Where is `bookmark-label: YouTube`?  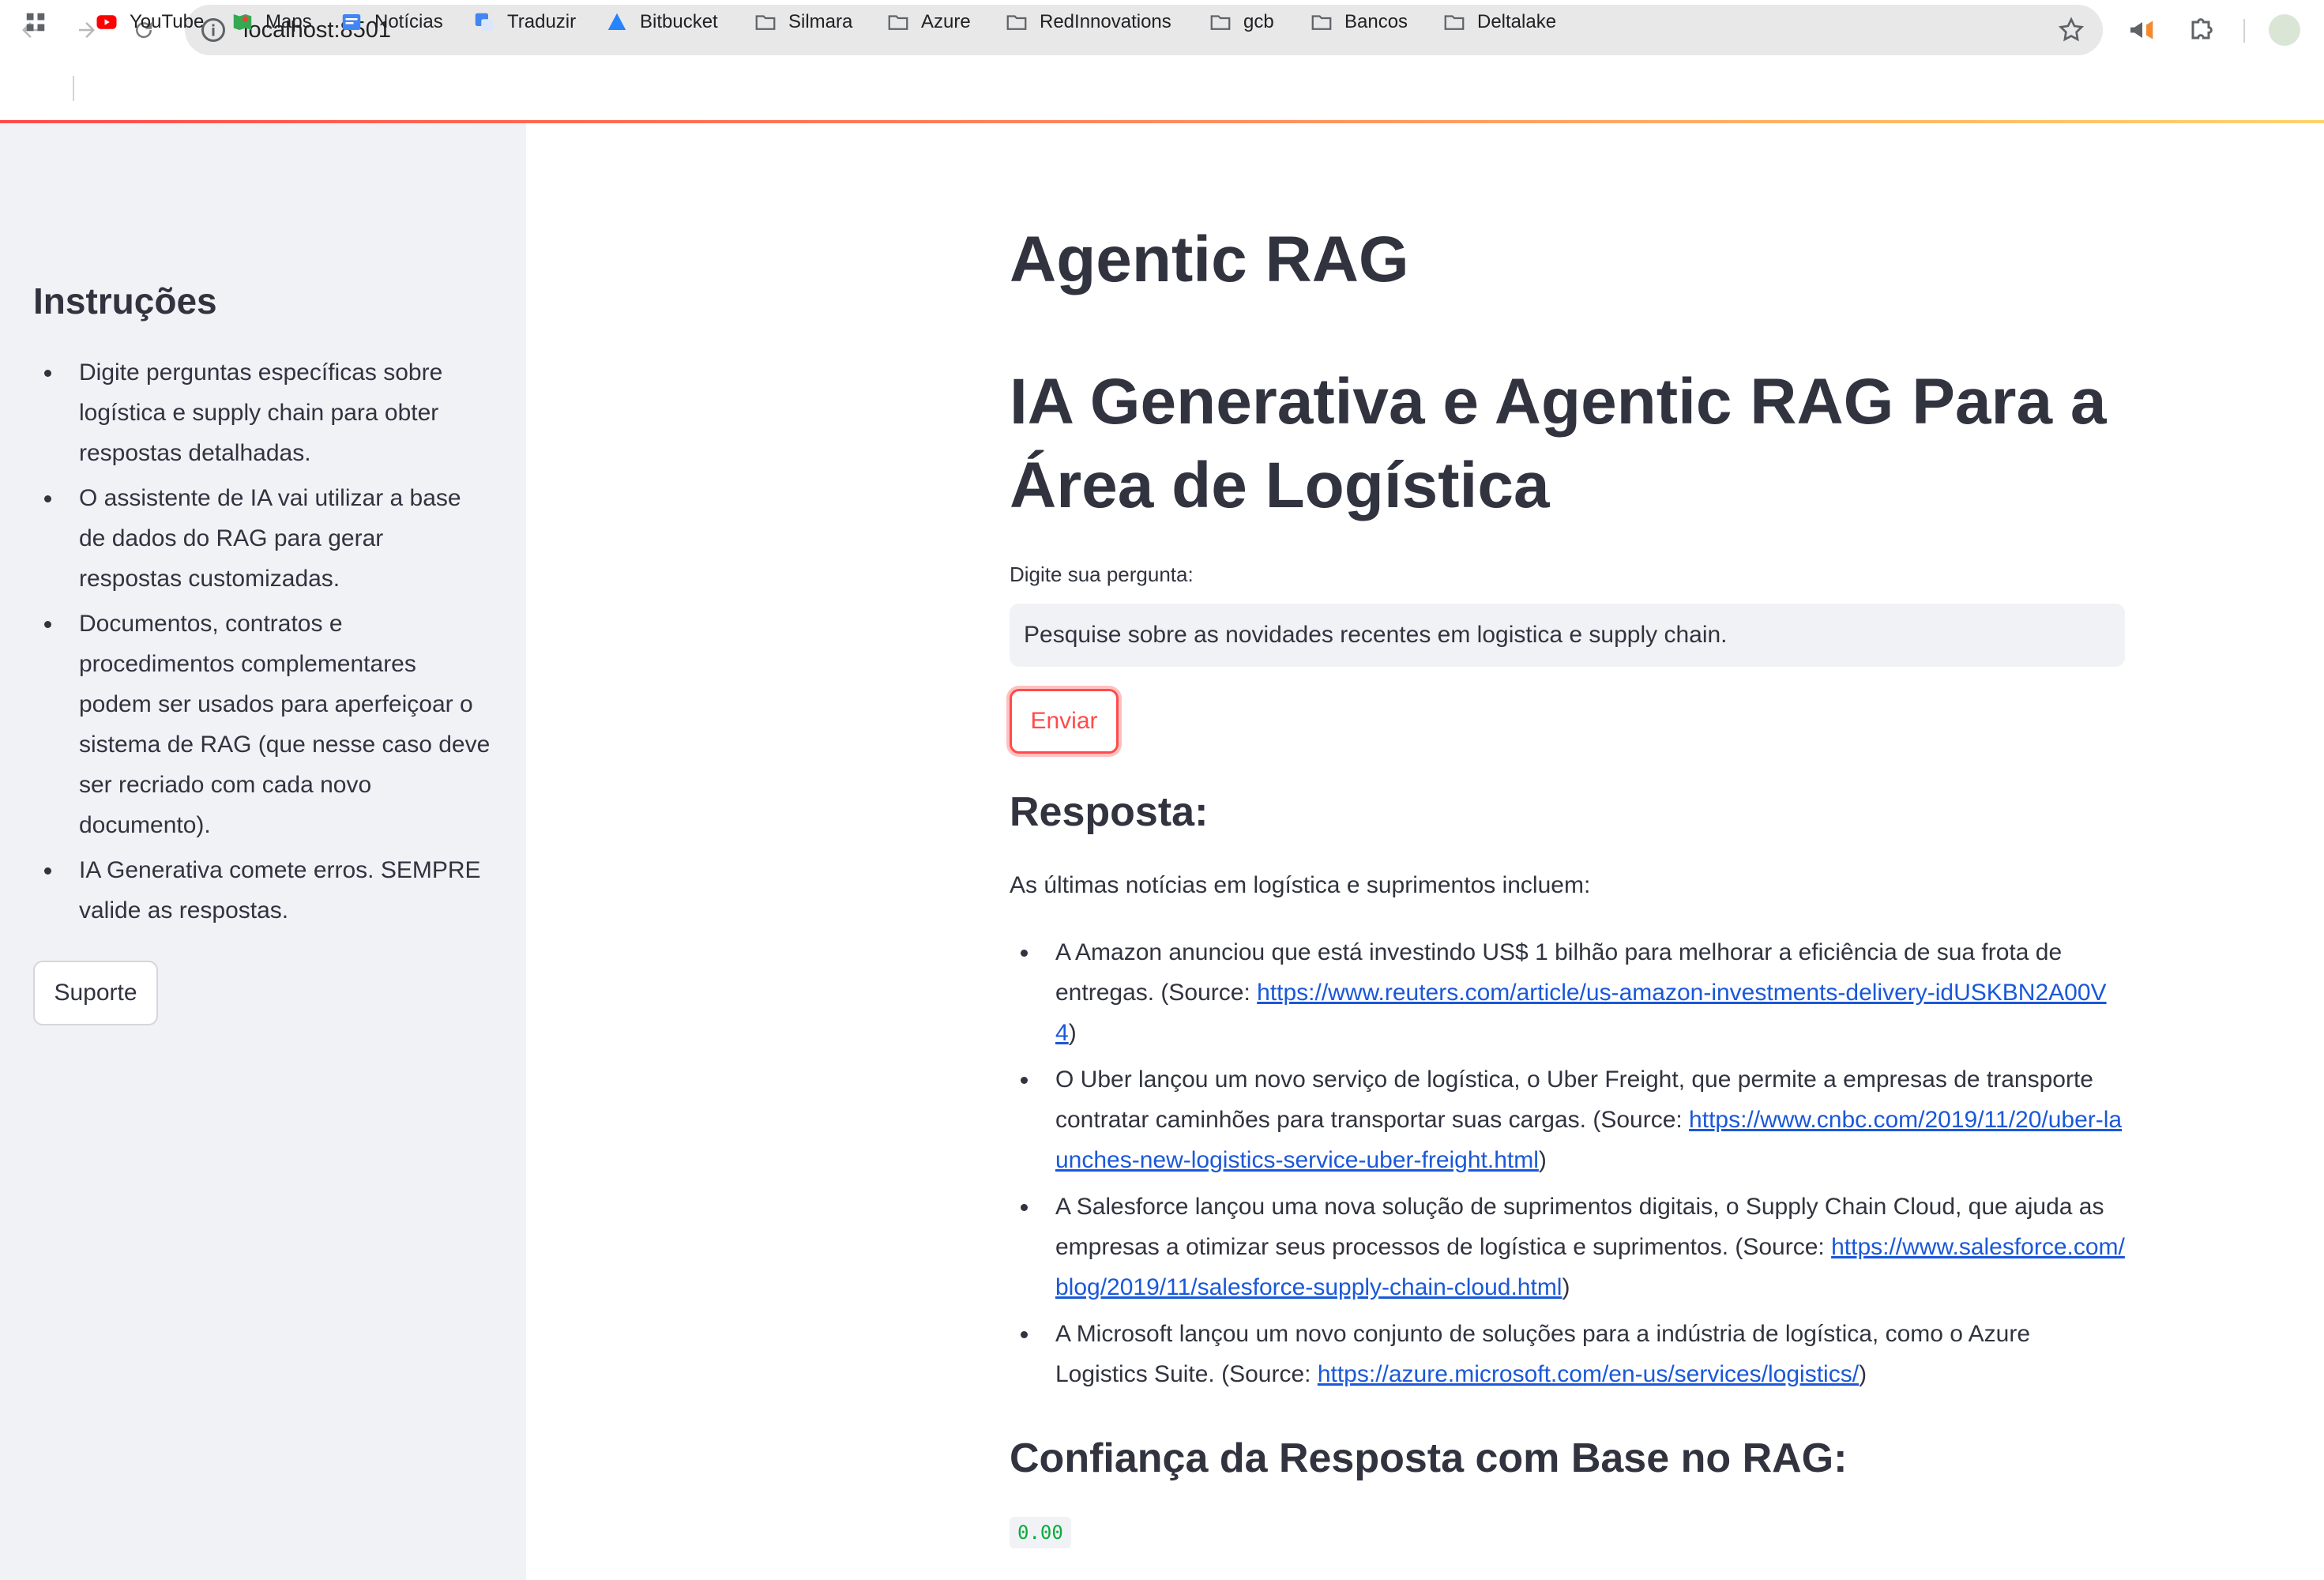 bookmark-label: YouTube is located at coordinates (167, 22).